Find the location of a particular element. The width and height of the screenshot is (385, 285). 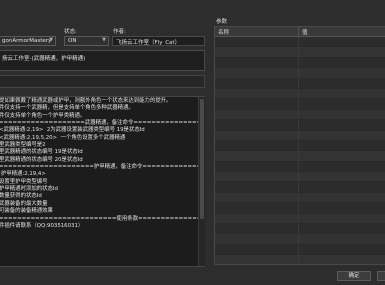

help-scrollbar is located at coordinates (201, 181).